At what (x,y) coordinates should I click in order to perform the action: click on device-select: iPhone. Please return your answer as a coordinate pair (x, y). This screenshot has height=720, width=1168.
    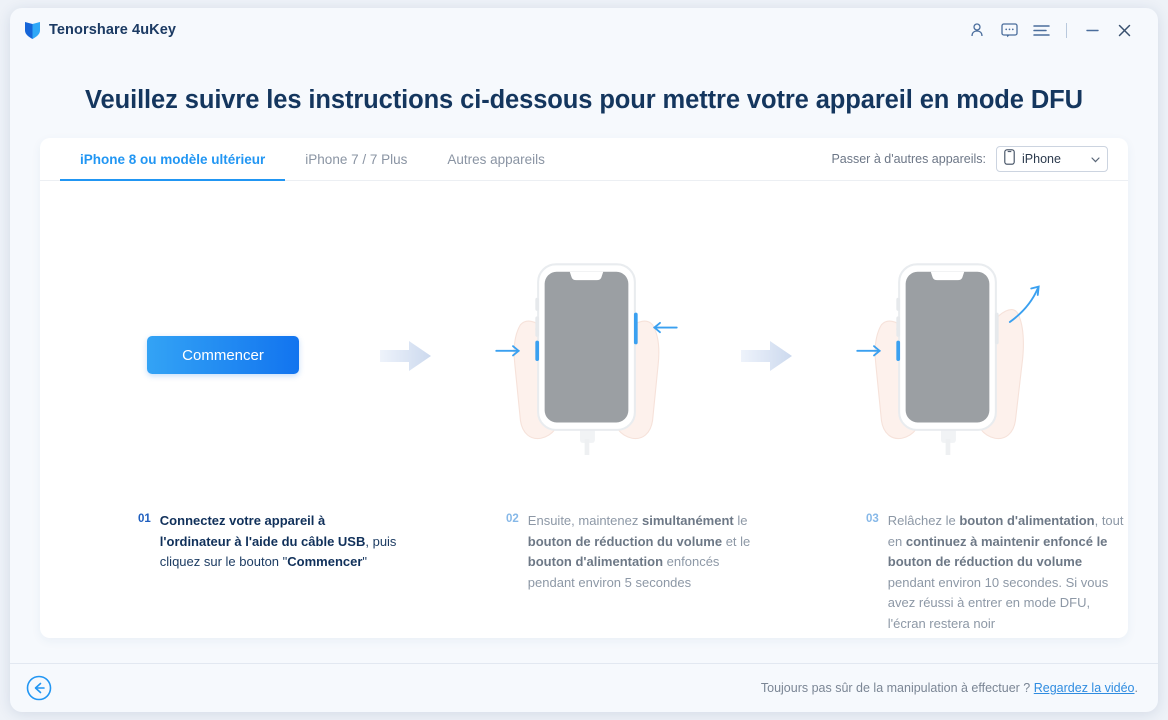
    Looking at the image, I should click on (1052, 159).